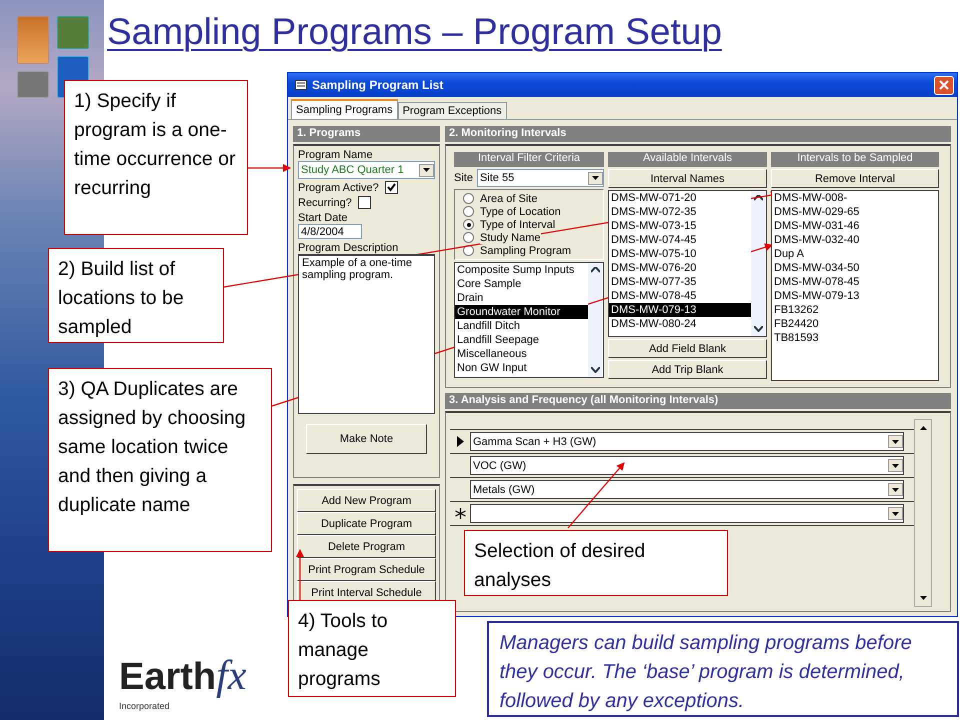 The image size is (960, 720). What do you see at coordinates (301, 85) in the screenshot?
I see `form-icon` at bounding box center [301, 85].